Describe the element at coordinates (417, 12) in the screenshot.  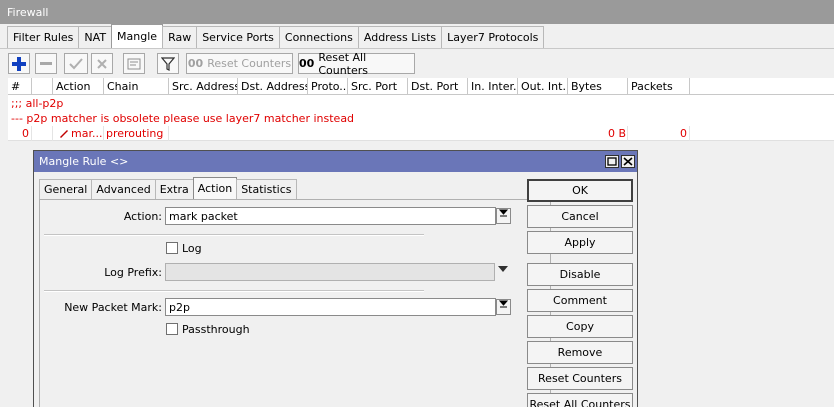
I see `firewall-window-title: Firewall` at that location.